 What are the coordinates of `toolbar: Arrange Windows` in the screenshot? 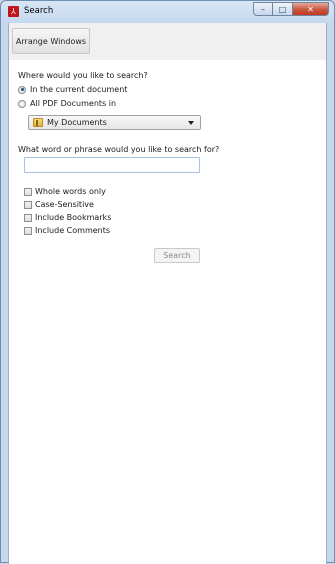 It's located at (167, 41).